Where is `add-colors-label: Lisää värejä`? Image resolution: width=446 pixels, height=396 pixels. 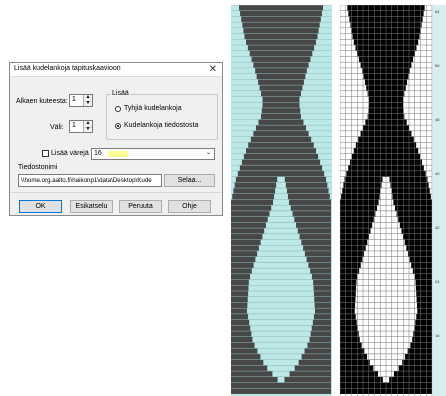 add-colors-label: Lisää värejä is located at coordinates (70, 153).